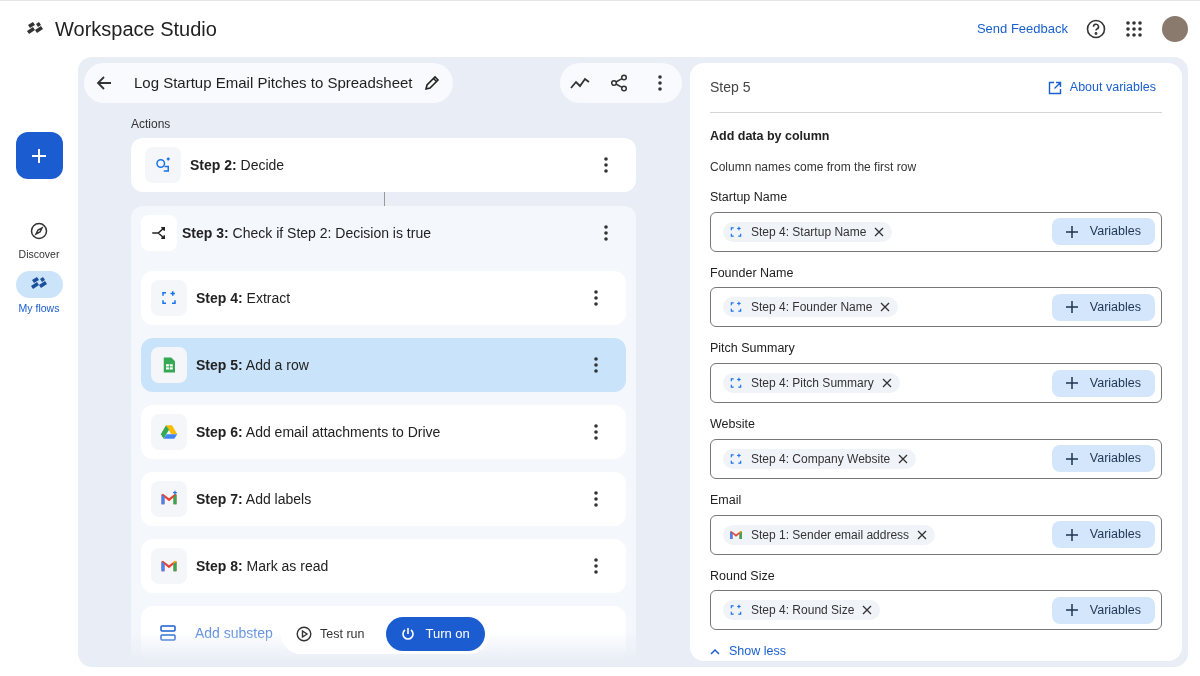  Describe the element at coordinates (168, 633) in the screenshot. I see `substep-icon` at that location.